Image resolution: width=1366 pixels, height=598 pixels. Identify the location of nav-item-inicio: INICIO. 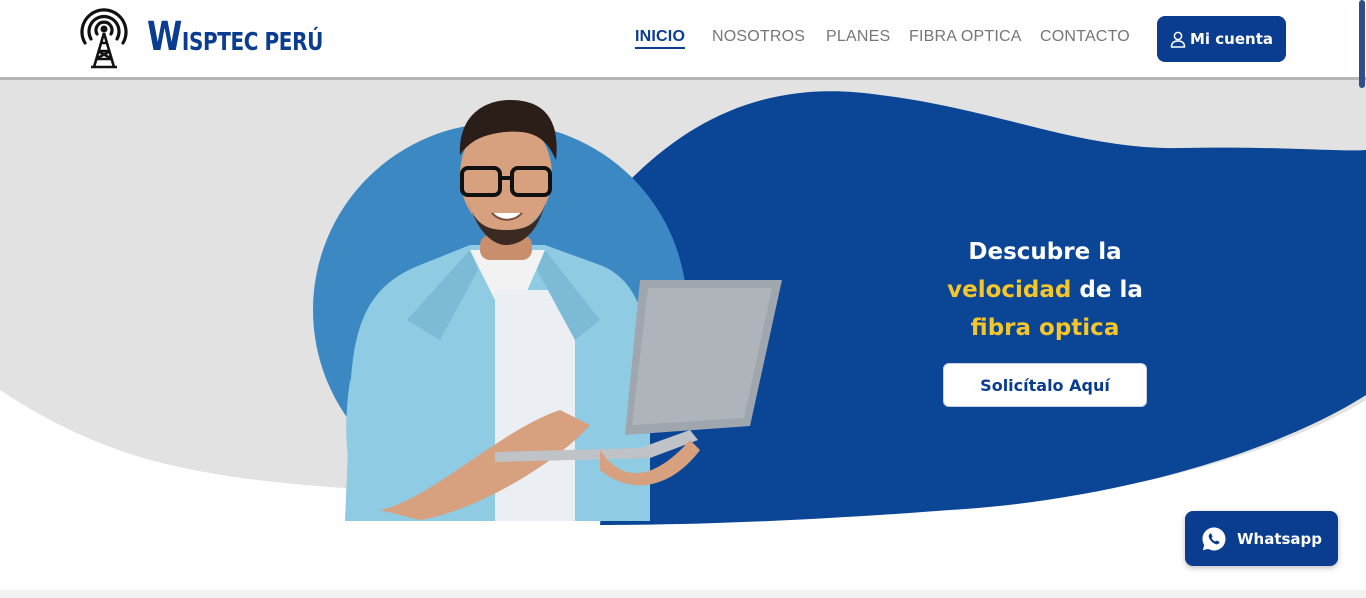
(660, 38).